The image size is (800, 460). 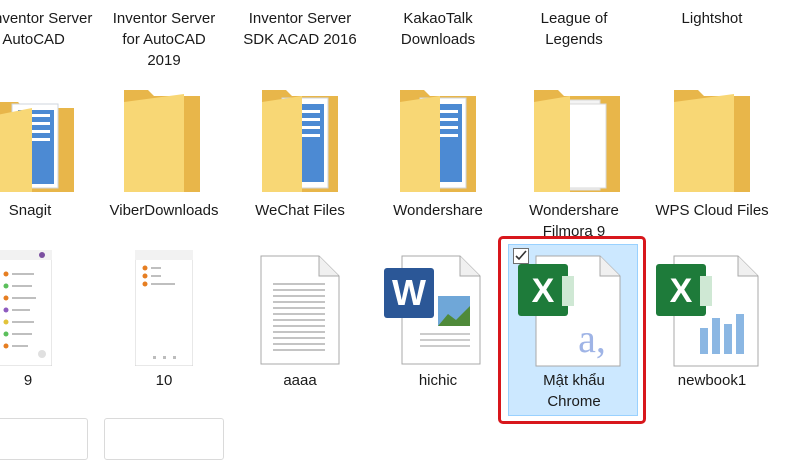 I want to click on svg-text: W, so click(x=409, y=292).